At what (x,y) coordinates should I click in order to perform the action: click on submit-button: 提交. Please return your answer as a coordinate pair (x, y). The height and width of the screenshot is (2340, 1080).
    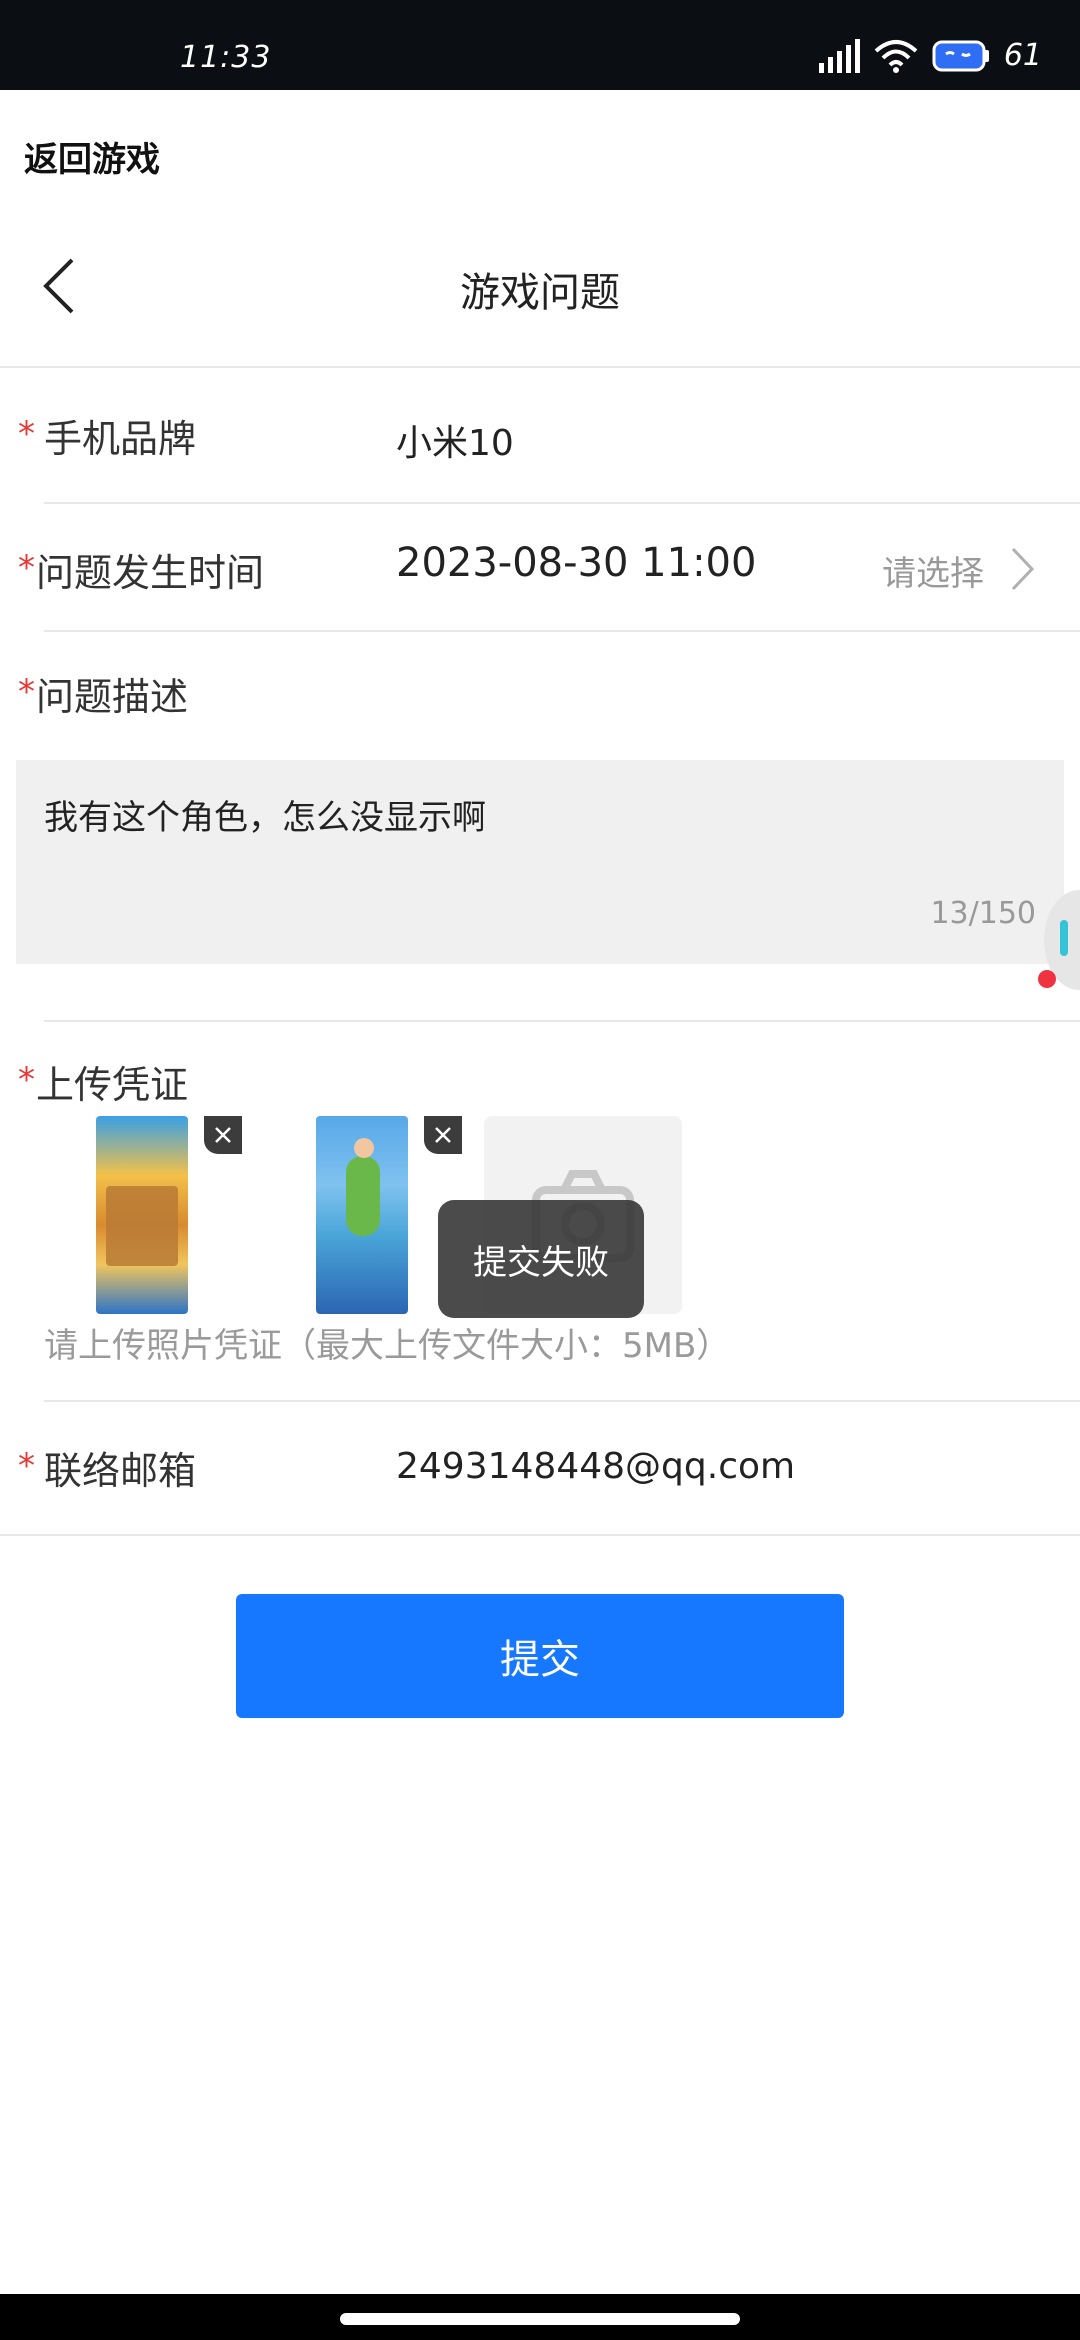
    Looking at the image, I should click on (540, 1656).